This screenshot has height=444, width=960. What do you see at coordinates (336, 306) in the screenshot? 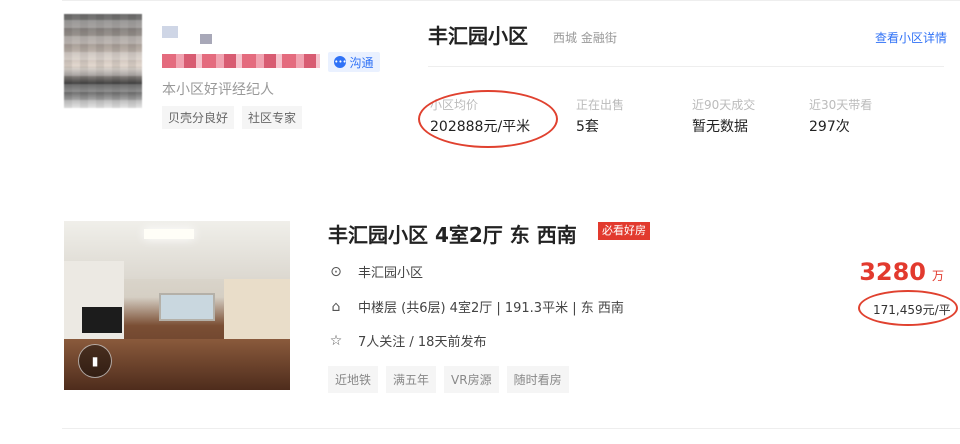
I see `house-icon: ⌂` at bounding box center [336, 306].